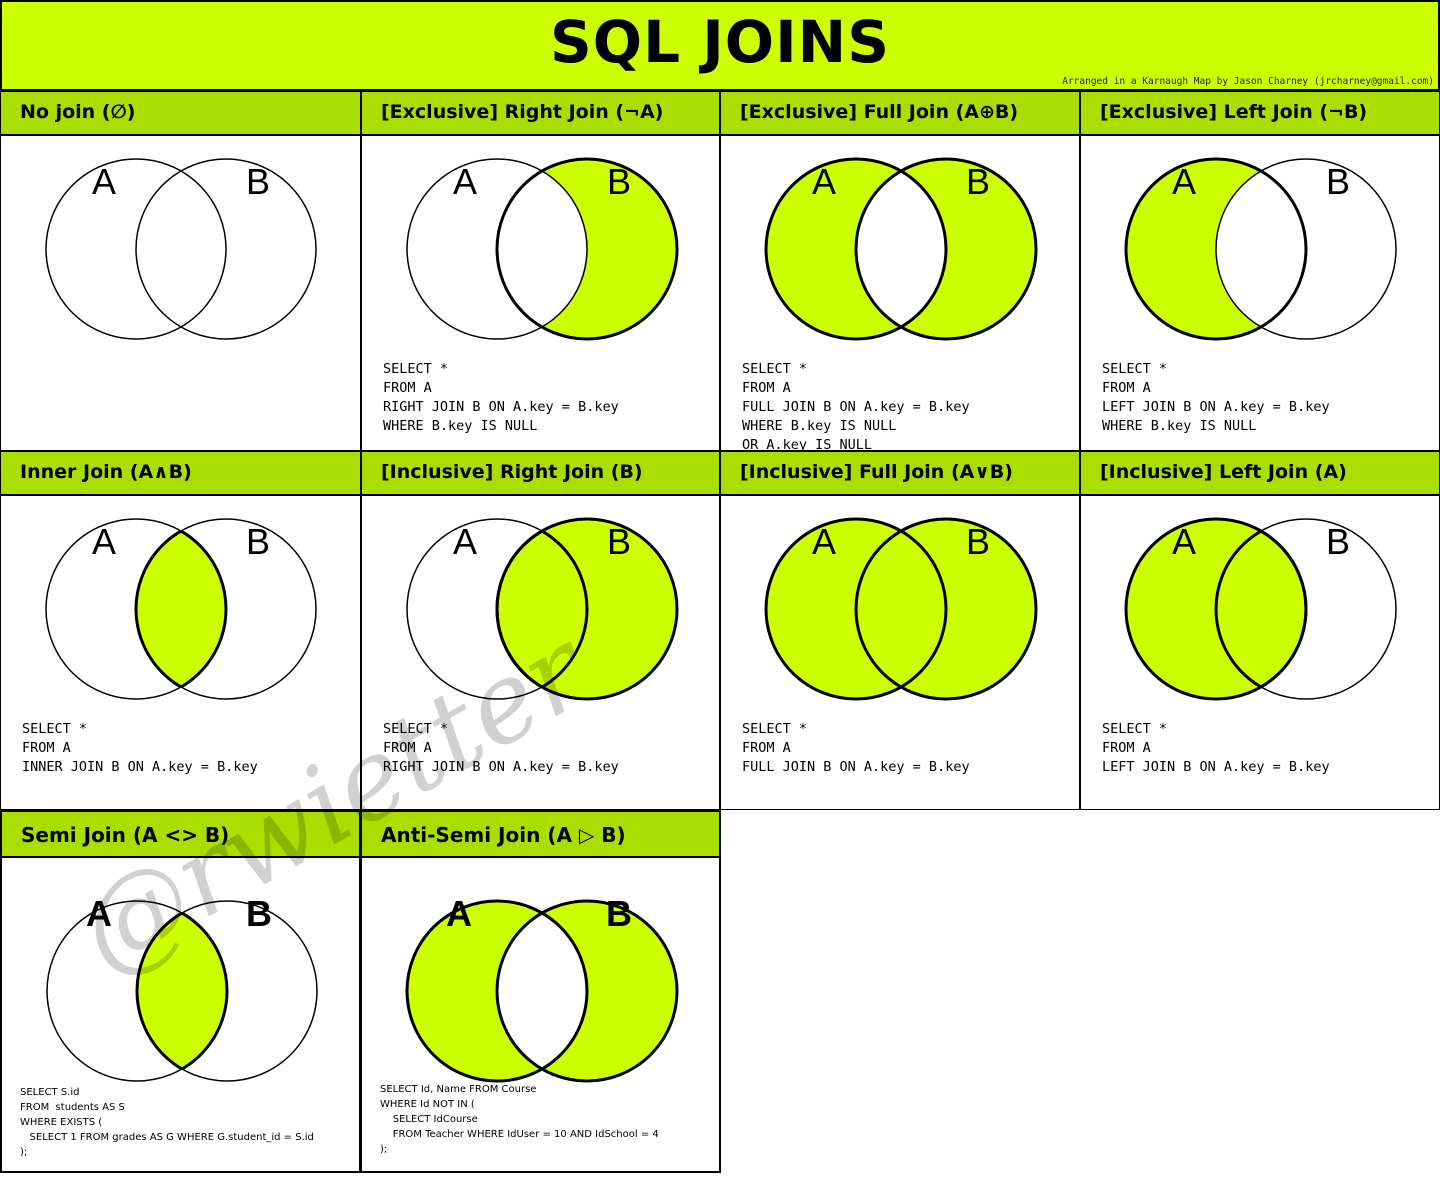 The image size is (1440, 1177). What do you see at coordinates (719, 42) in the screenshot?
I see `page-title: SQL JOINS` at bounding box center [719, 42].